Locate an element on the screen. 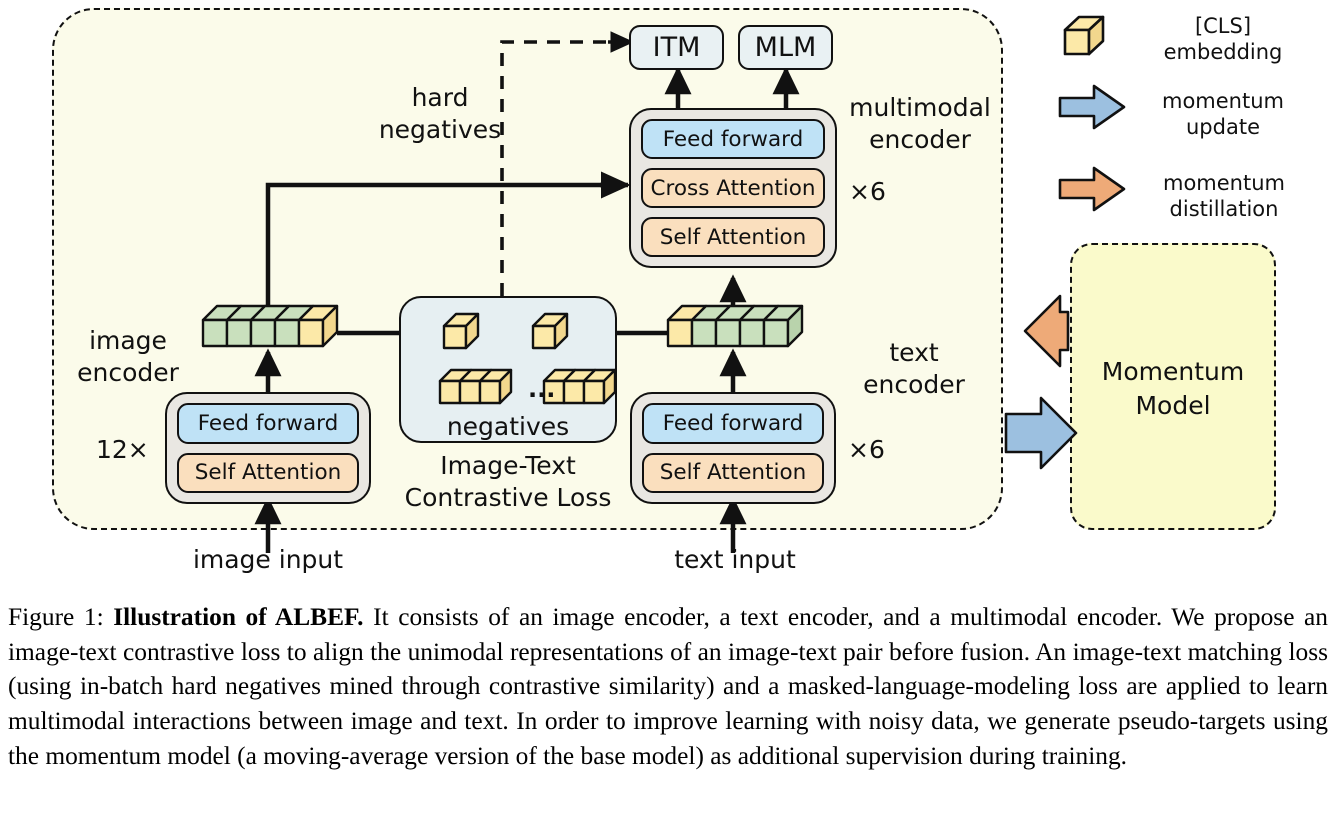 The height and width of the screenshot is (813, 1333). multimodal-encoder-title: multimodal encoder is located at coordinates (920, 123).